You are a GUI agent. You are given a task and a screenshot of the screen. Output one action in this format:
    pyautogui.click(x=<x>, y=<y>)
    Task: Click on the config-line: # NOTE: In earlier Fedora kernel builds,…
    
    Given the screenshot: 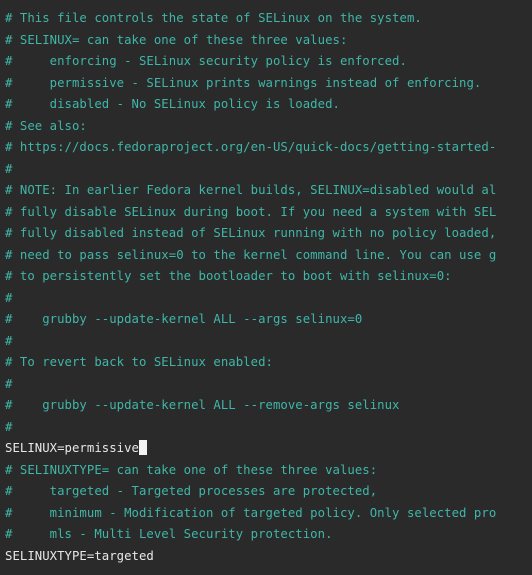 What is the action you would take?
    pyautogui.click(x=268, y=191)
    